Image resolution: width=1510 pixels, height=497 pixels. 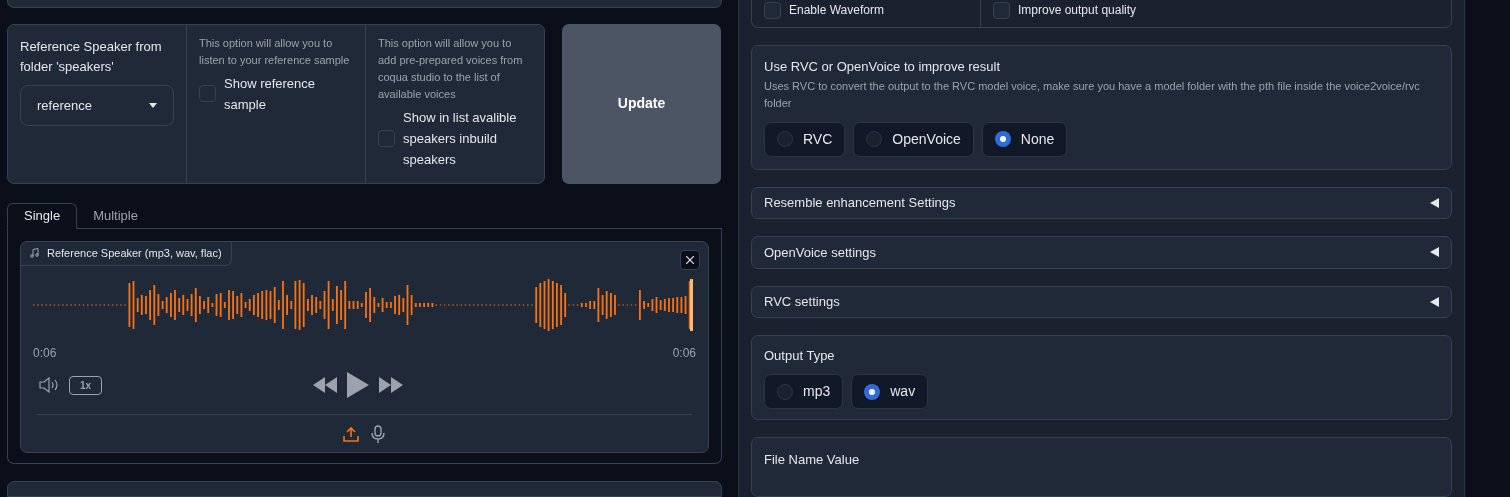 What do you see at coordinates (1024, 139) in the screenshot?
I see `radio-option: None` at bounding box center [1024, 139].